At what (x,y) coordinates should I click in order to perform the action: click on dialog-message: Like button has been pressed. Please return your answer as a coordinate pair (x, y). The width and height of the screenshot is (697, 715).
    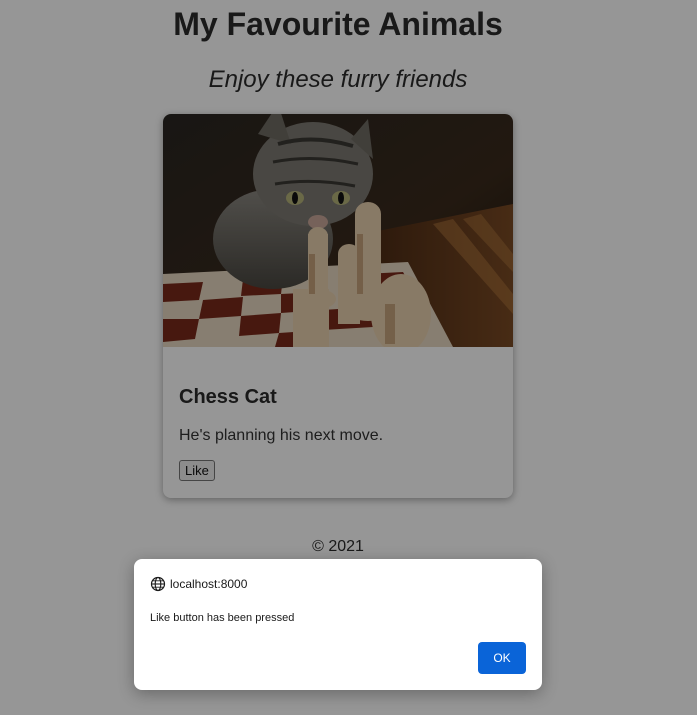
    Looking at the image, I should click on (222, 618).